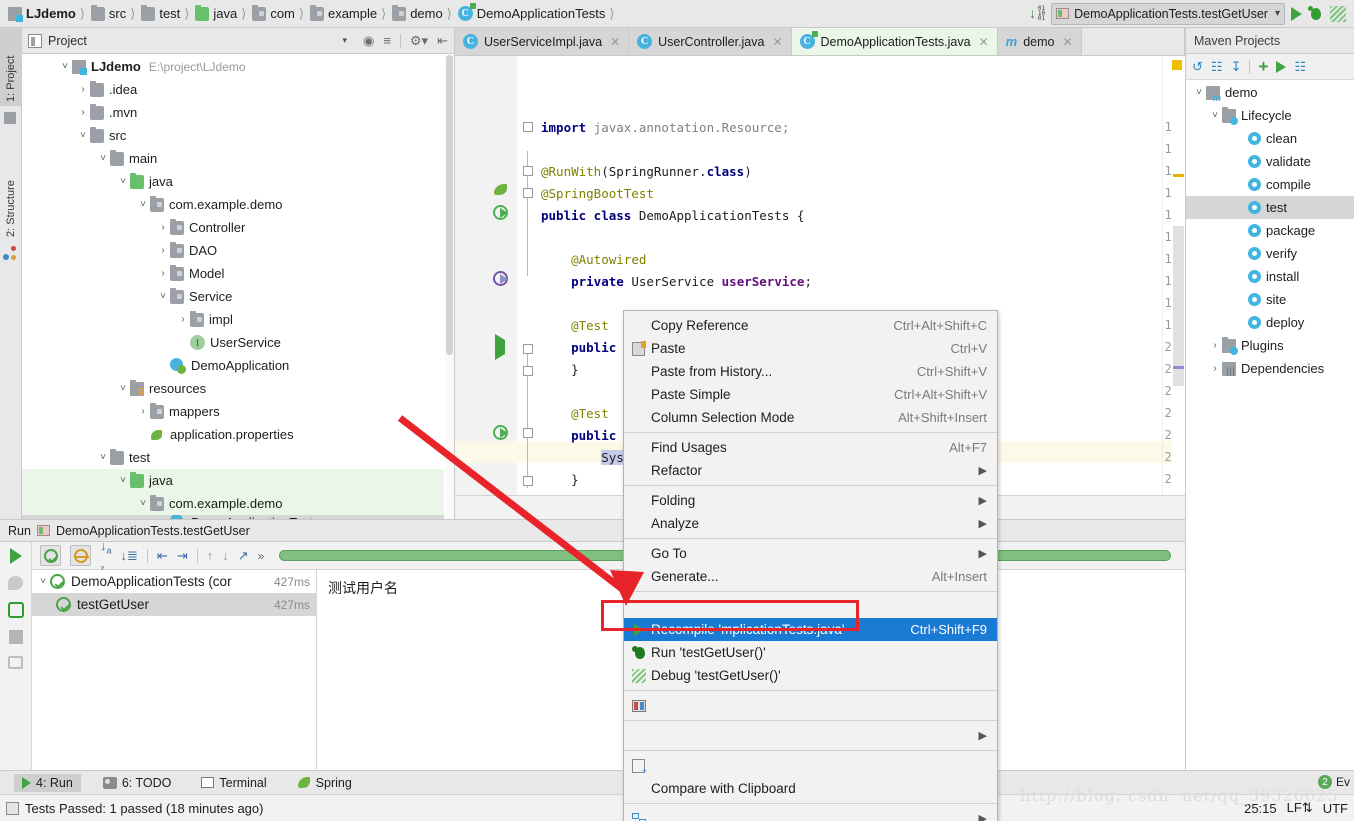 Image resolution: width=1354 pixels, height=821 pixels. Describe the element at coordinates (1263, 66) in the screenshot. I see `add-maven-project-icon: +` at that location.